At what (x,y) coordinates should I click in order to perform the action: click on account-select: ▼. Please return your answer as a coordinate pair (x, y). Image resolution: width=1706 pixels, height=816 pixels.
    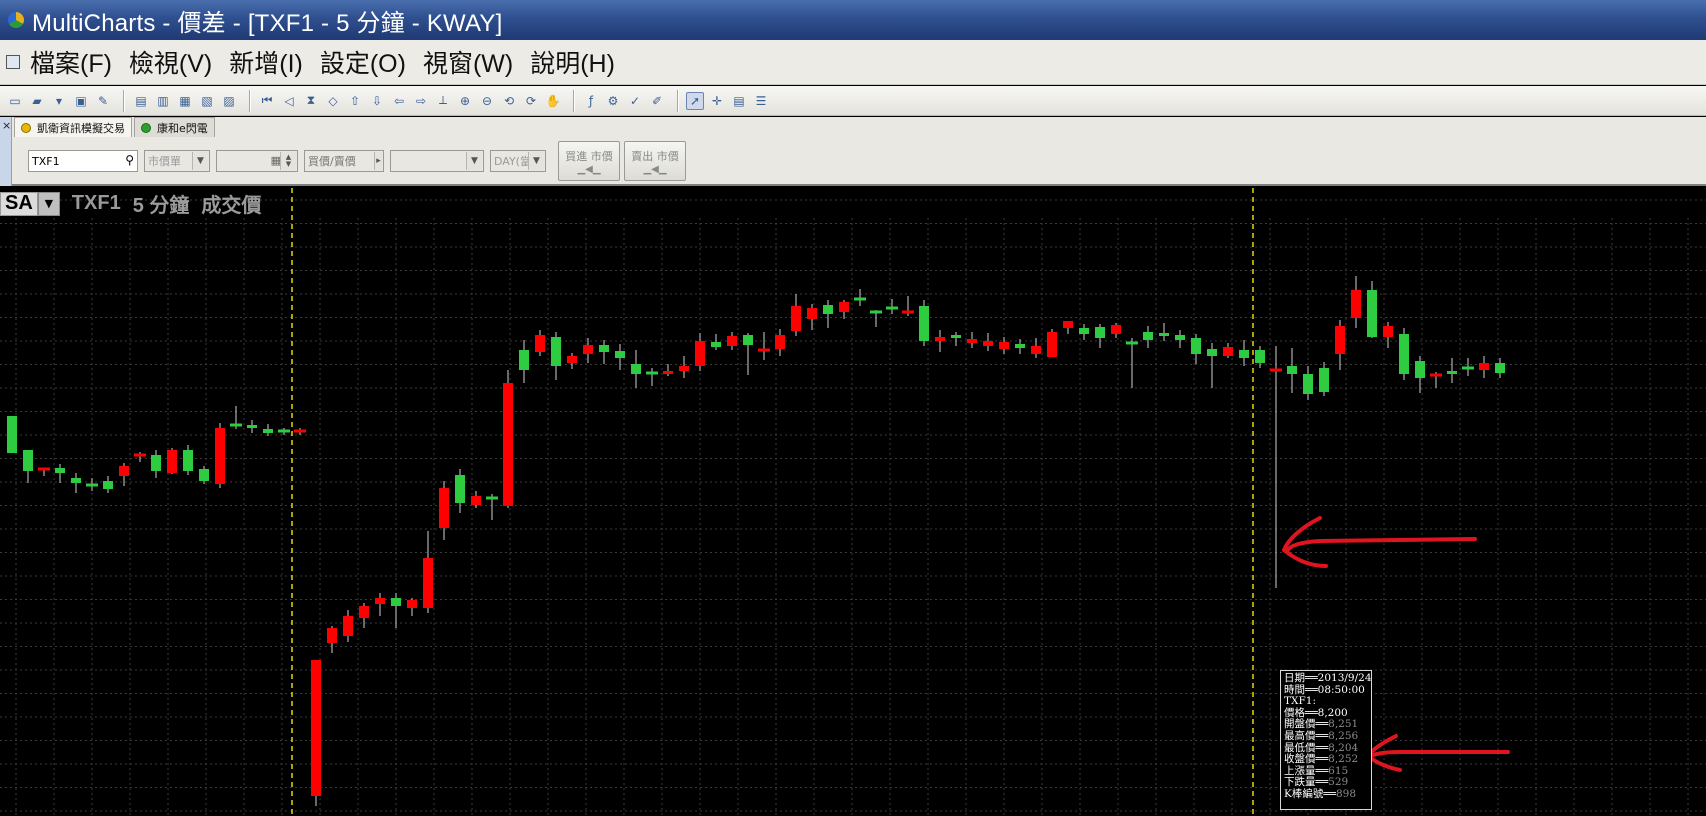
    Looking at the image, I should click on (437, 161).